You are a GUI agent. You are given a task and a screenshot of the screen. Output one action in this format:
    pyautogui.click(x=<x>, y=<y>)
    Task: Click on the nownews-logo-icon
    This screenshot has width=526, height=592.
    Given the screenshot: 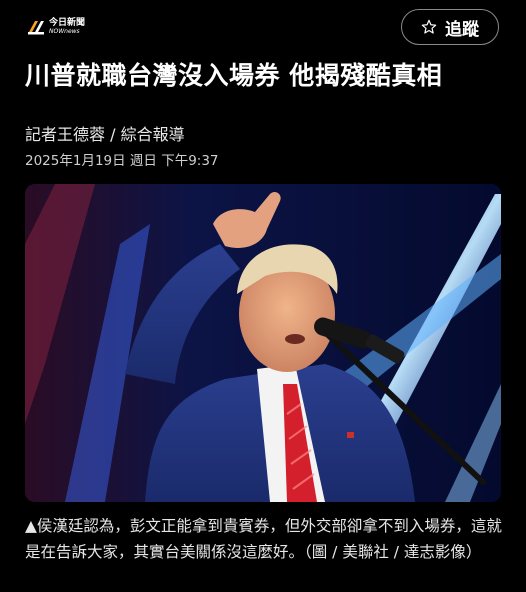 What is the action you would take?
    pyautogui.click(x=36, y=27)
    